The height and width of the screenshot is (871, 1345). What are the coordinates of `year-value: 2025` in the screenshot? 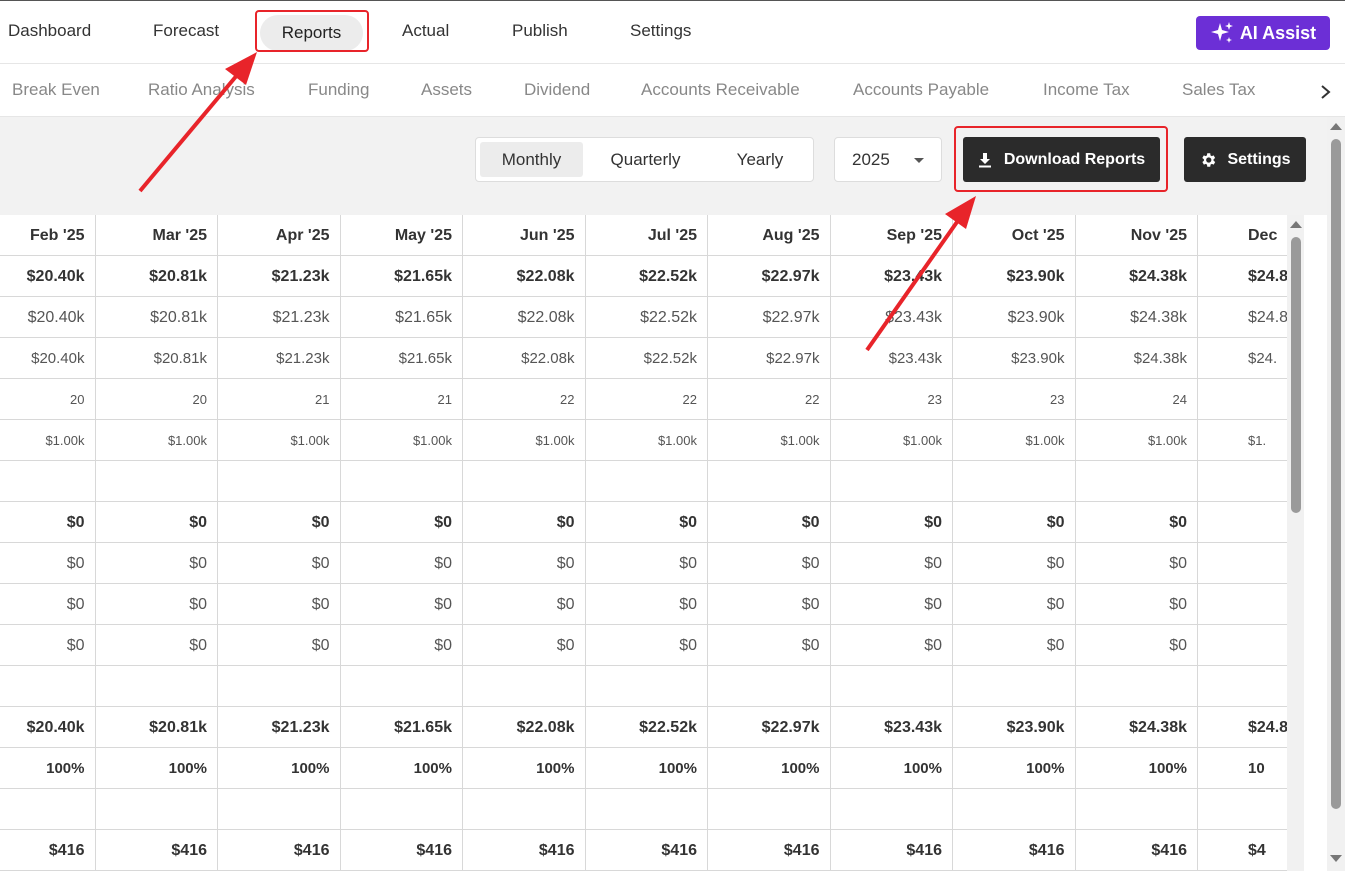 It's located at (871, 159).